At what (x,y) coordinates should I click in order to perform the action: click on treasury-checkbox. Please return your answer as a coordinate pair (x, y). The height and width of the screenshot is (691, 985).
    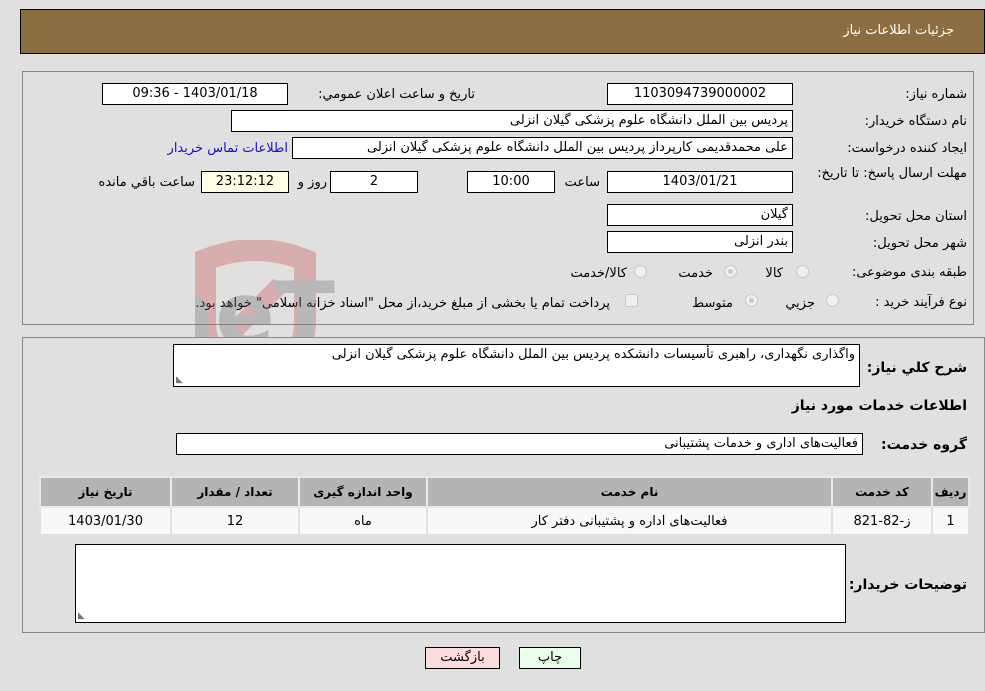
    Looking at the image, I should click on (631, 300).